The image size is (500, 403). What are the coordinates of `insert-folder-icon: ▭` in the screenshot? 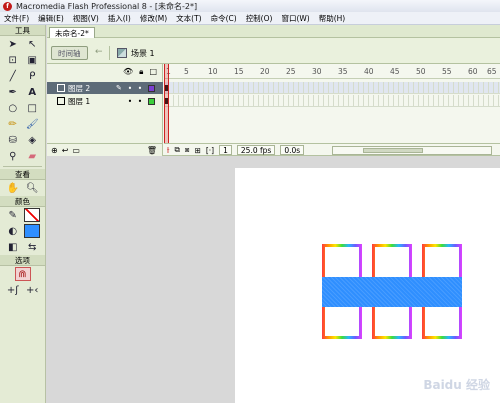 It's located at (76, 150).